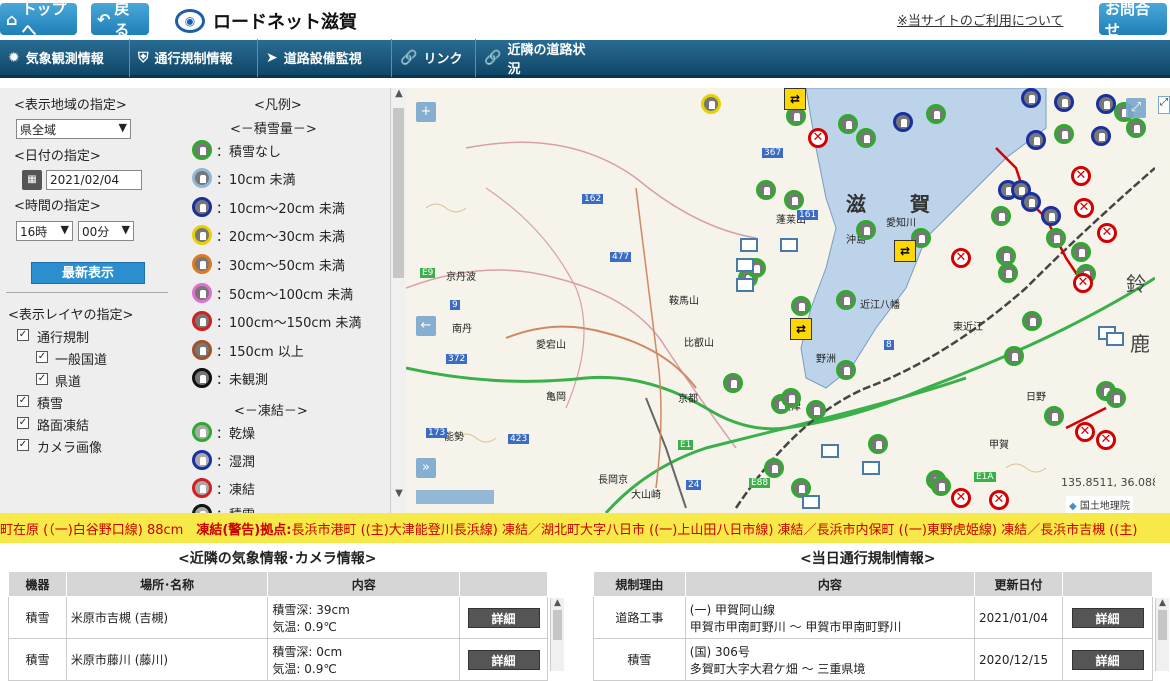 This screenshot has height=681, width=1170. Describe the element at coordinates (106, 231) in the screenshot. I see `minute-select: 00分 ▼` at that location.